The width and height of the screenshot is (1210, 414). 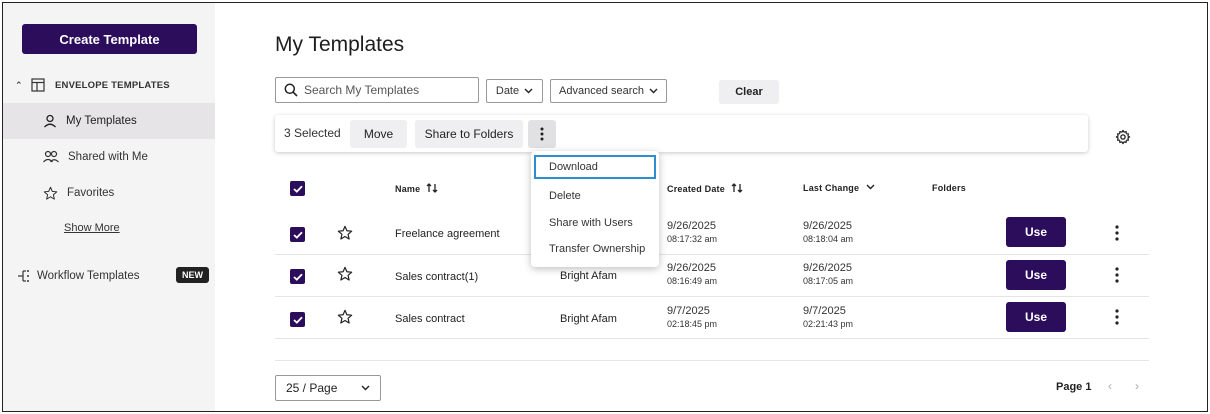 I want to click on changed-time-value: 02:21:43 pm, so click(x=828, y=324).